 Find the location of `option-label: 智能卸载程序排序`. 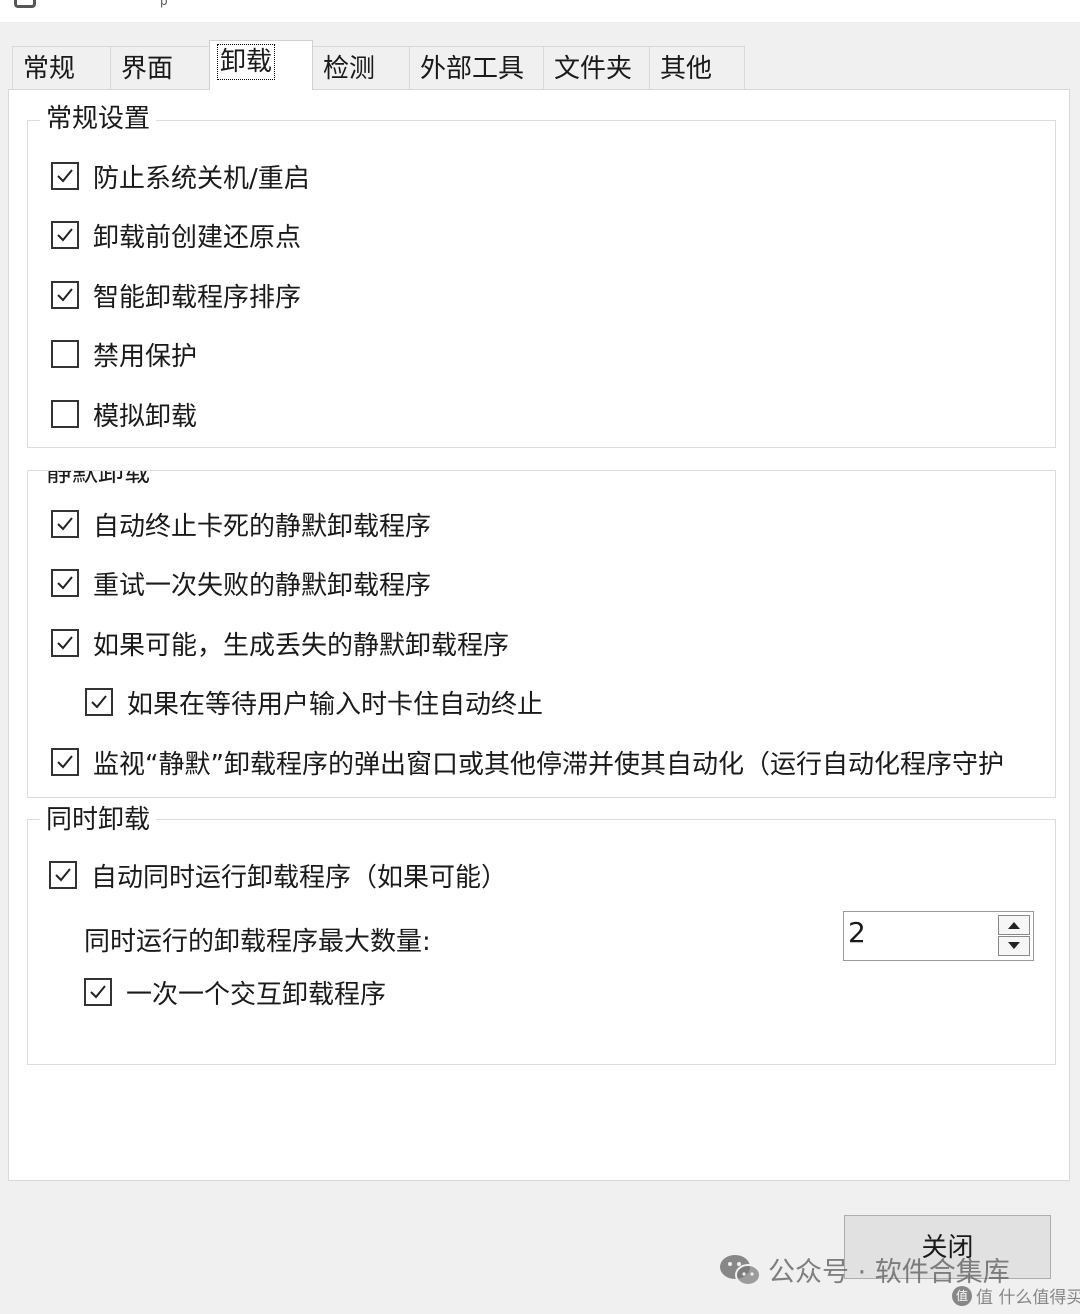

option-label: 智能卸载程序排序 is located at coordinates (197, 297).